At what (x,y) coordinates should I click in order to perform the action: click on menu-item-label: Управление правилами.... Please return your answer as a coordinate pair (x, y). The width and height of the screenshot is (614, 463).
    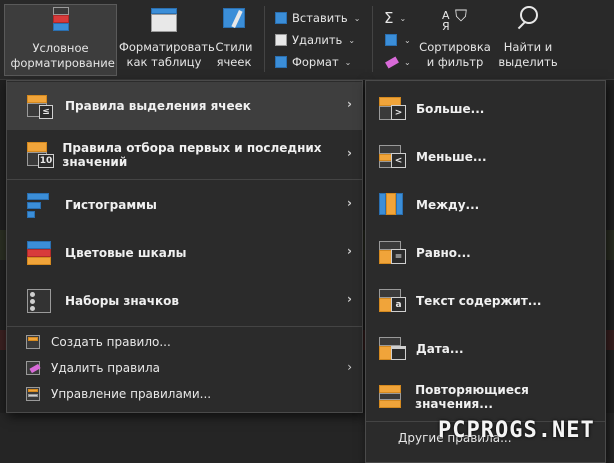
    Looking at the image, I should click on (131, 394).